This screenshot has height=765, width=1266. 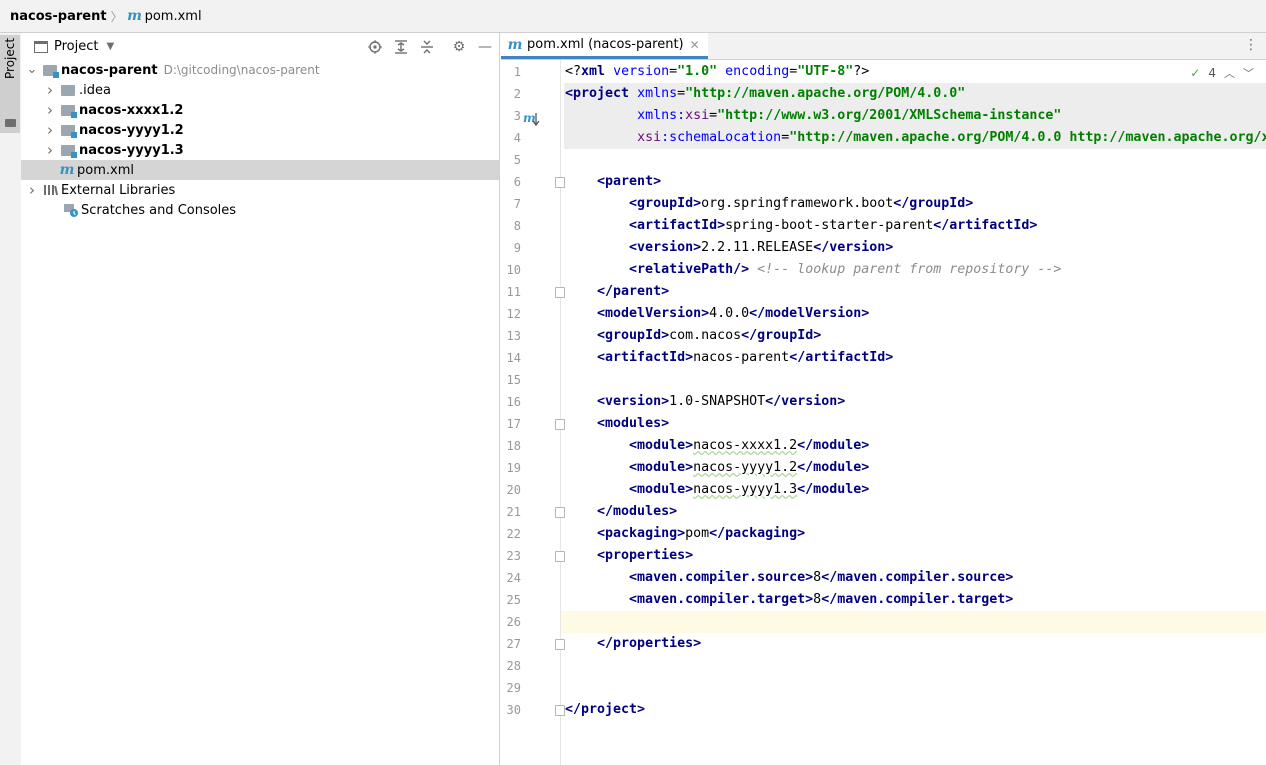 What do you see at coordinates (260, 170) in the screenshot?
I see `tree-item: m pom.xml` at bounding box center [260, 170].